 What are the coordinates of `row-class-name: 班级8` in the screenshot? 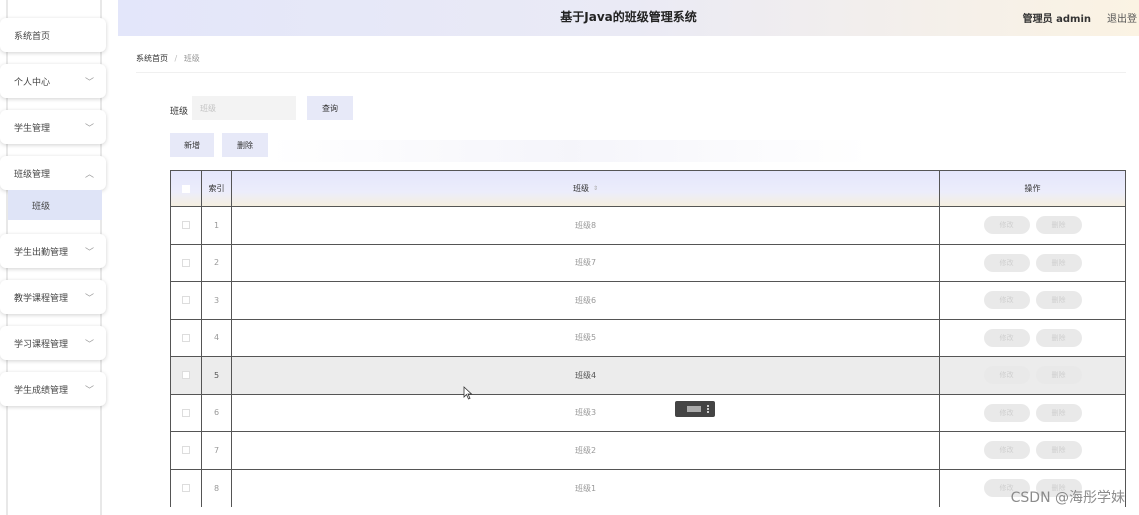 It's located at (585, 225).